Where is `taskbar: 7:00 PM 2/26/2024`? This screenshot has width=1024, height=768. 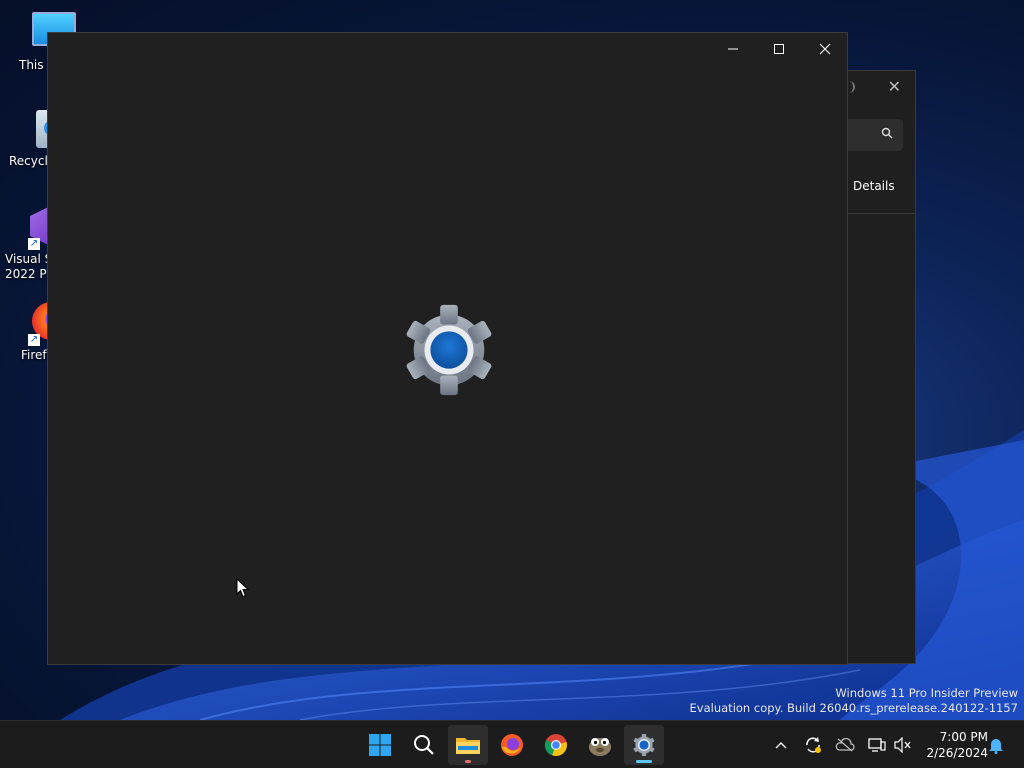 taskbar: 7:00 PM 2/26/2024 is located at coordinates (512, 744).